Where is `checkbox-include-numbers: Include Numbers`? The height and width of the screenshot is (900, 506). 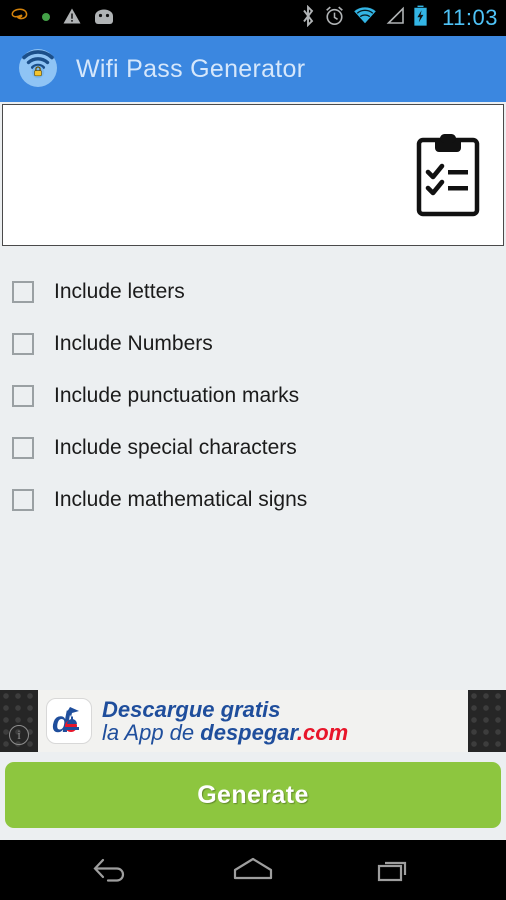
checkbox-include-numbers: Include Numbers is located at coordinates (253, 344).